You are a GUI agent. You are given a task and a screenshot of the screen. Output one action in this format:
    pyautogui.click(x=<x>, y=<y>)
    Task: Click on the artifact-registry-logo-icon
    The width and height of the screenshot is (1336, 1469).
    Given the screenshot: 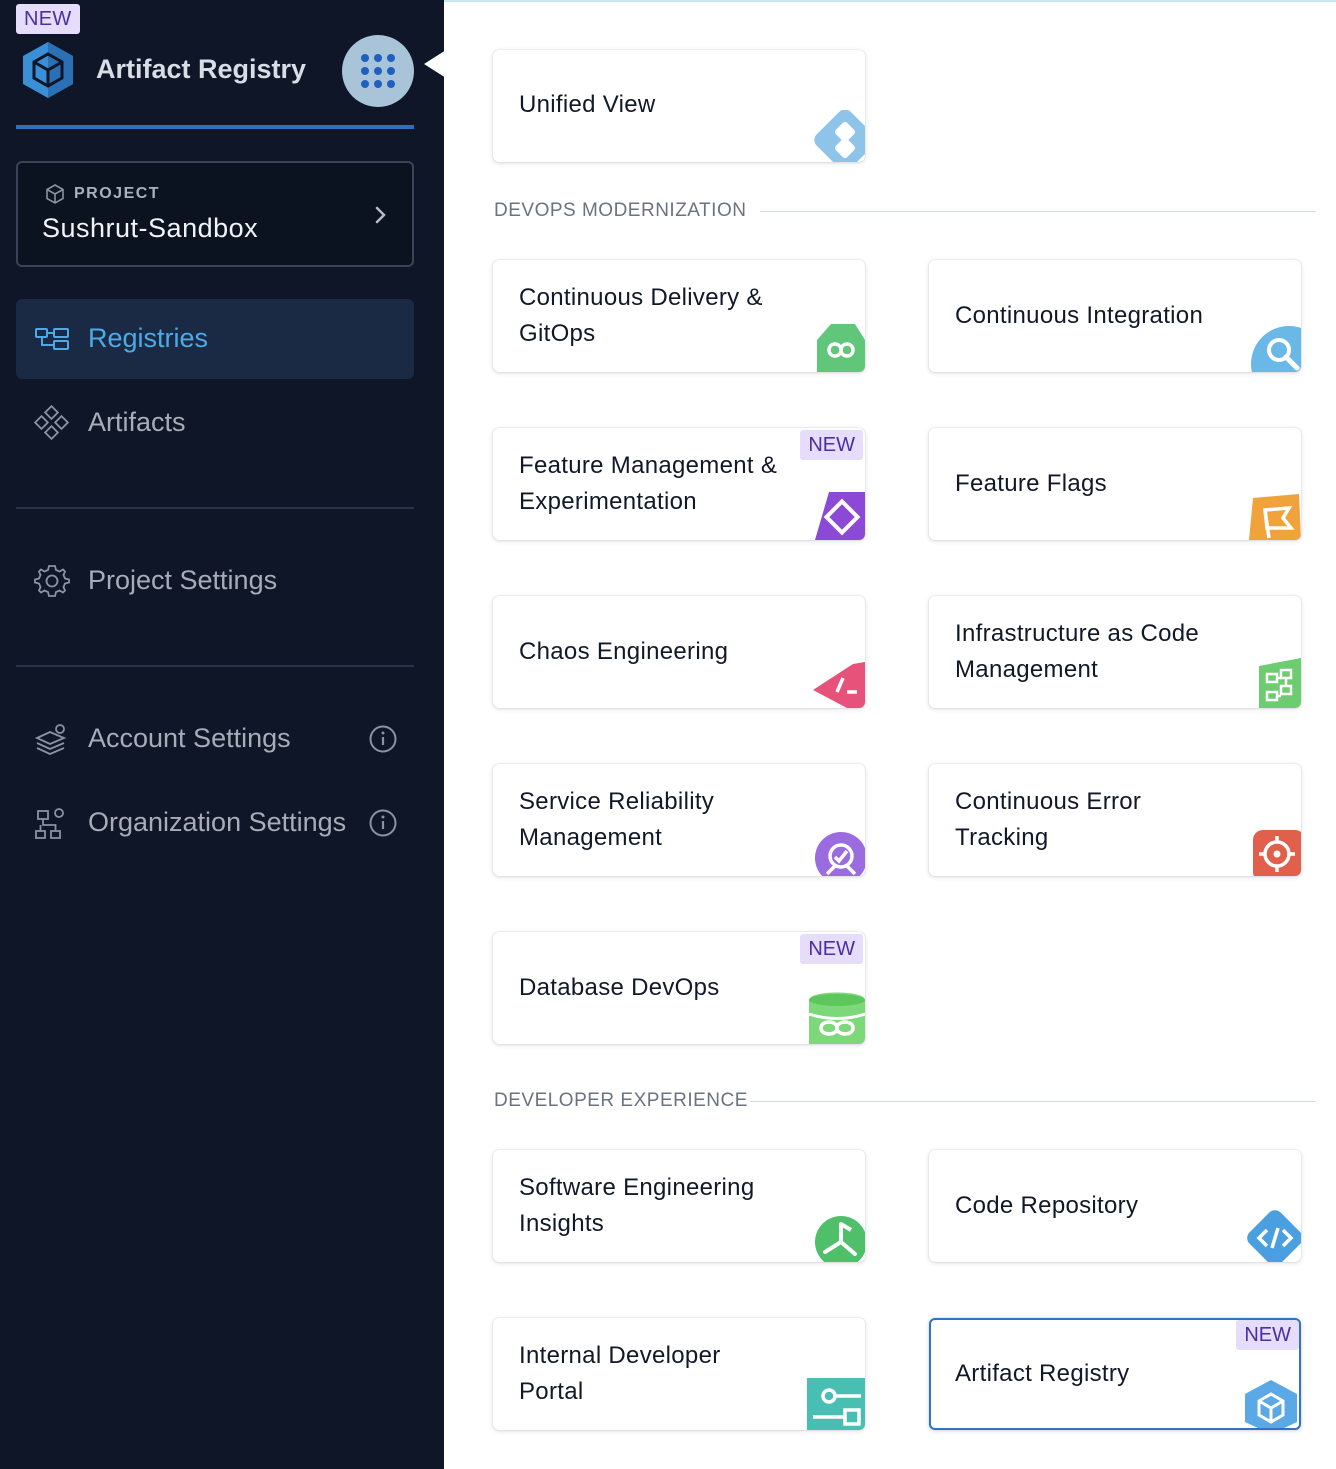 What is the action you would take?
    pyautogui.click(x=48, y=70)
    